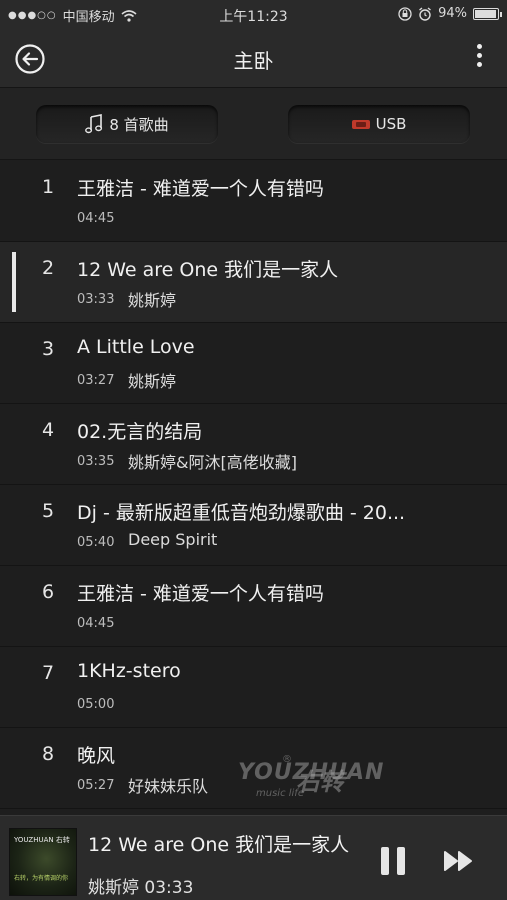  I want to click on now-playing-subtitle: 姚斯婷 03:33, so click(140, 885).